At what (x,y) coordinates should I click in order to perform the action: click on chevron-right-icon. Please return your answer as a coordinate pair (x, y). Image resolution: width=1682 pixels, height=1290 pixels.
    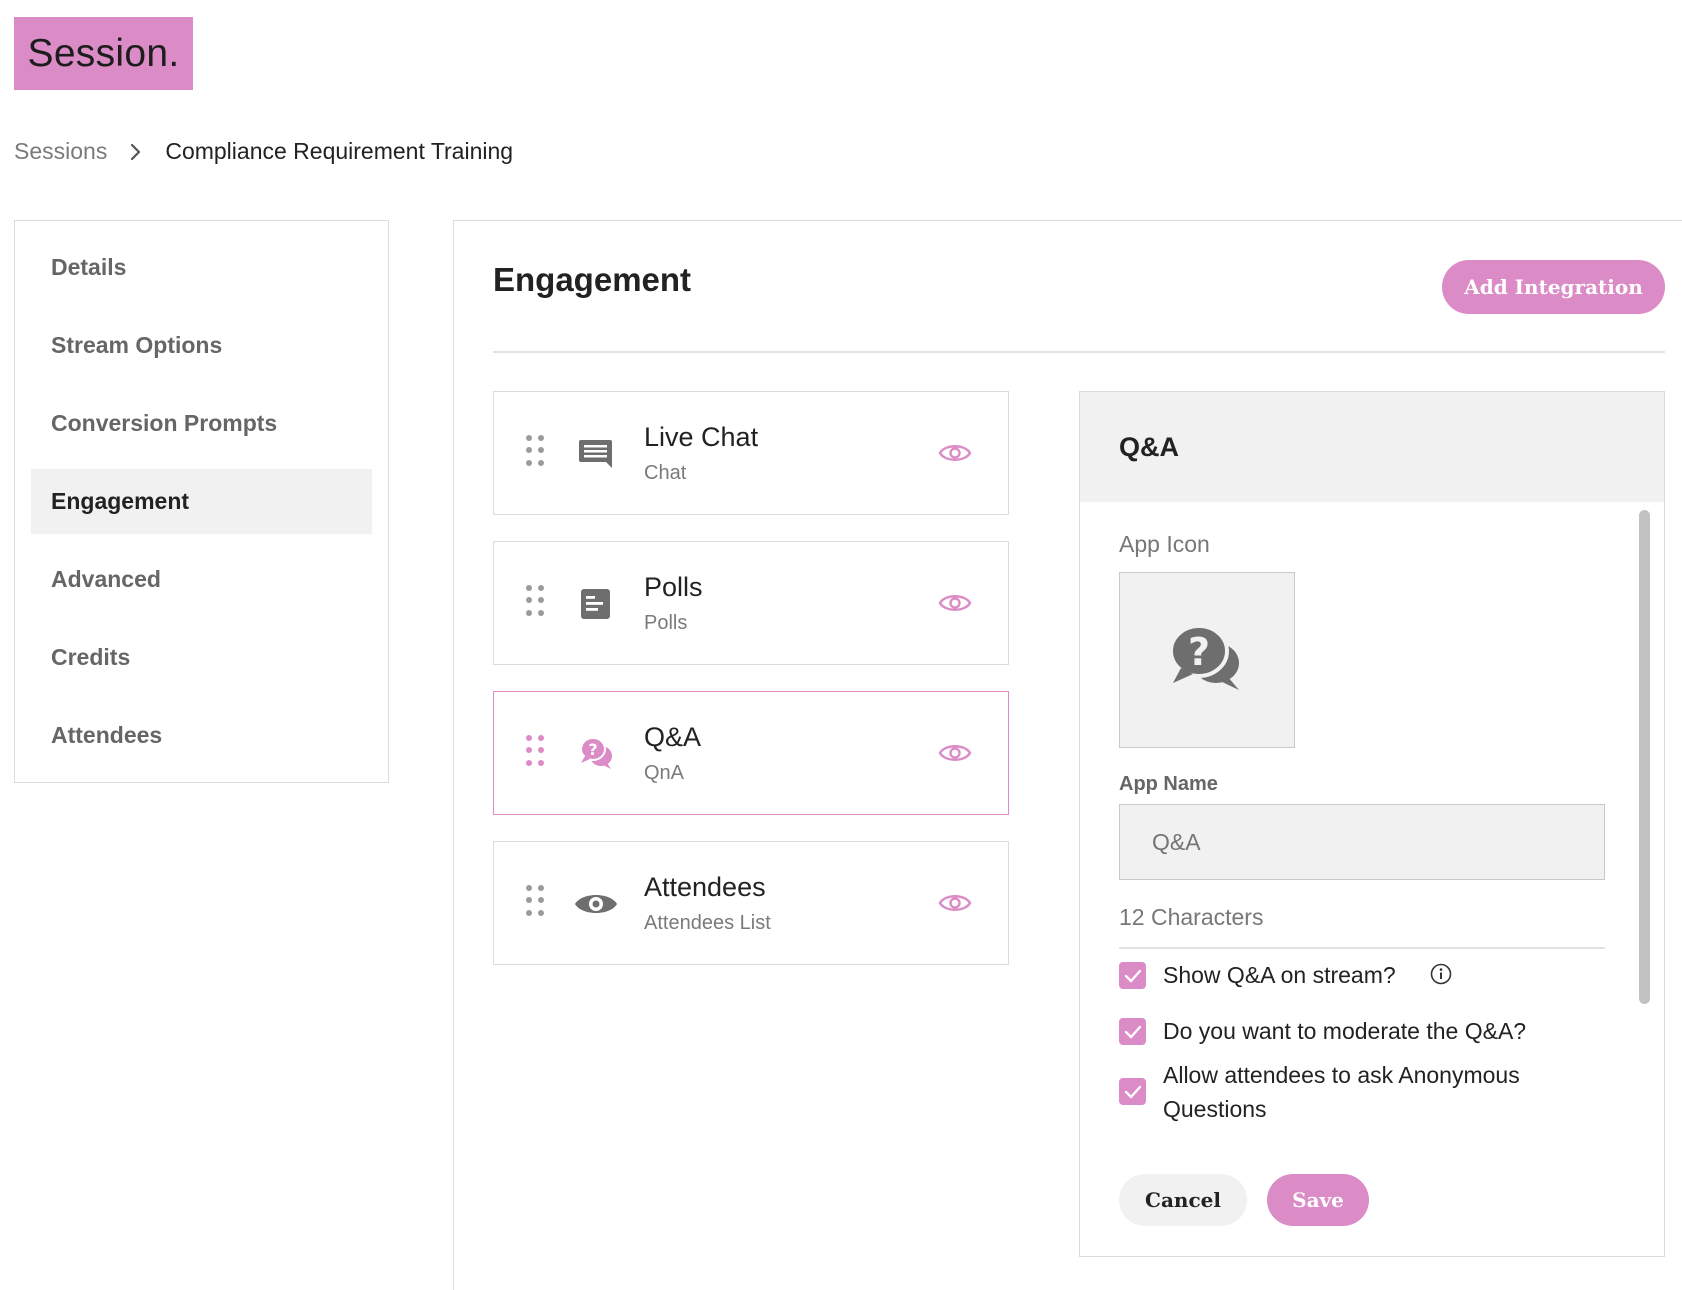
    Looking at the image, I should click on (136, 152).